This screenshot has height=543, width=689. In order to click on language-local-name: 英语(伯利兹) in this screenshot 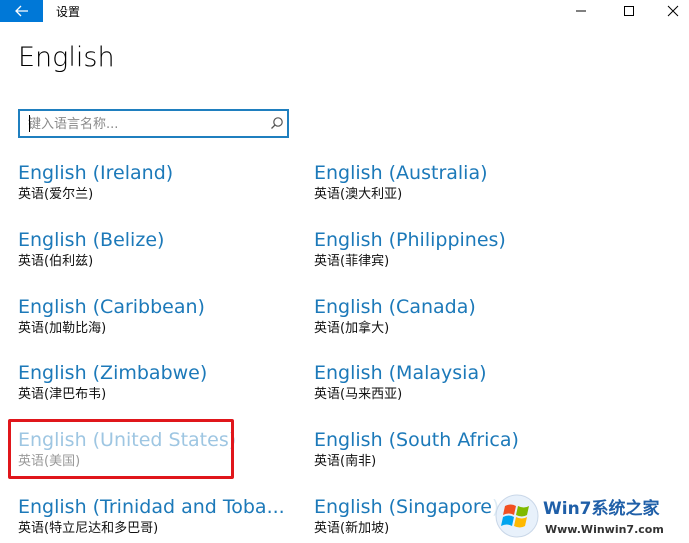, I will do `click(56, 261)`.